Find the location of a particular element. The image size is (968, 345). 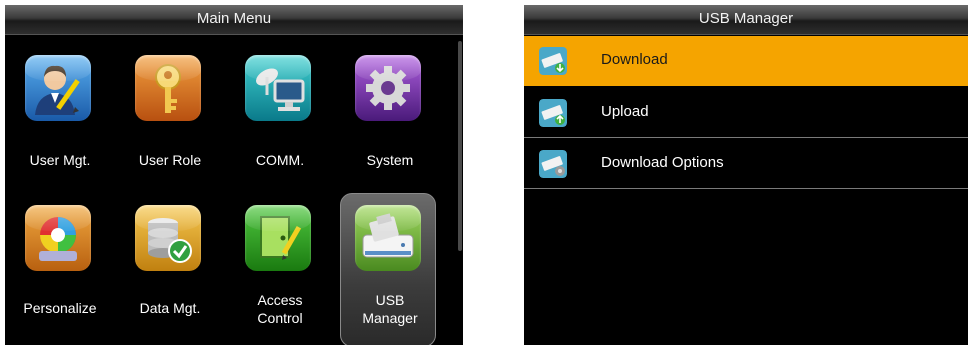

tile-label: System is located at coordinates (390, 160).